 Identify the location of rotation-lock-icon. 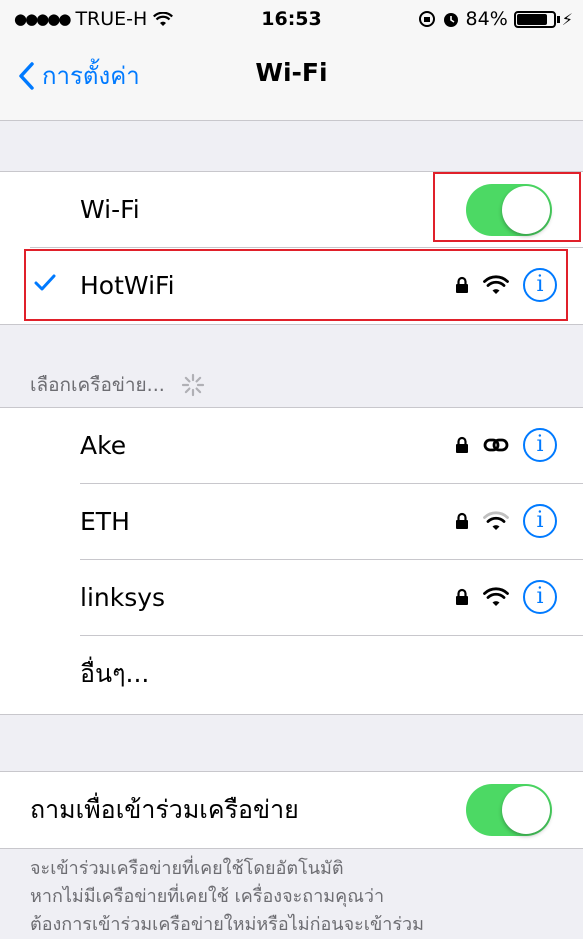
(426, 19).